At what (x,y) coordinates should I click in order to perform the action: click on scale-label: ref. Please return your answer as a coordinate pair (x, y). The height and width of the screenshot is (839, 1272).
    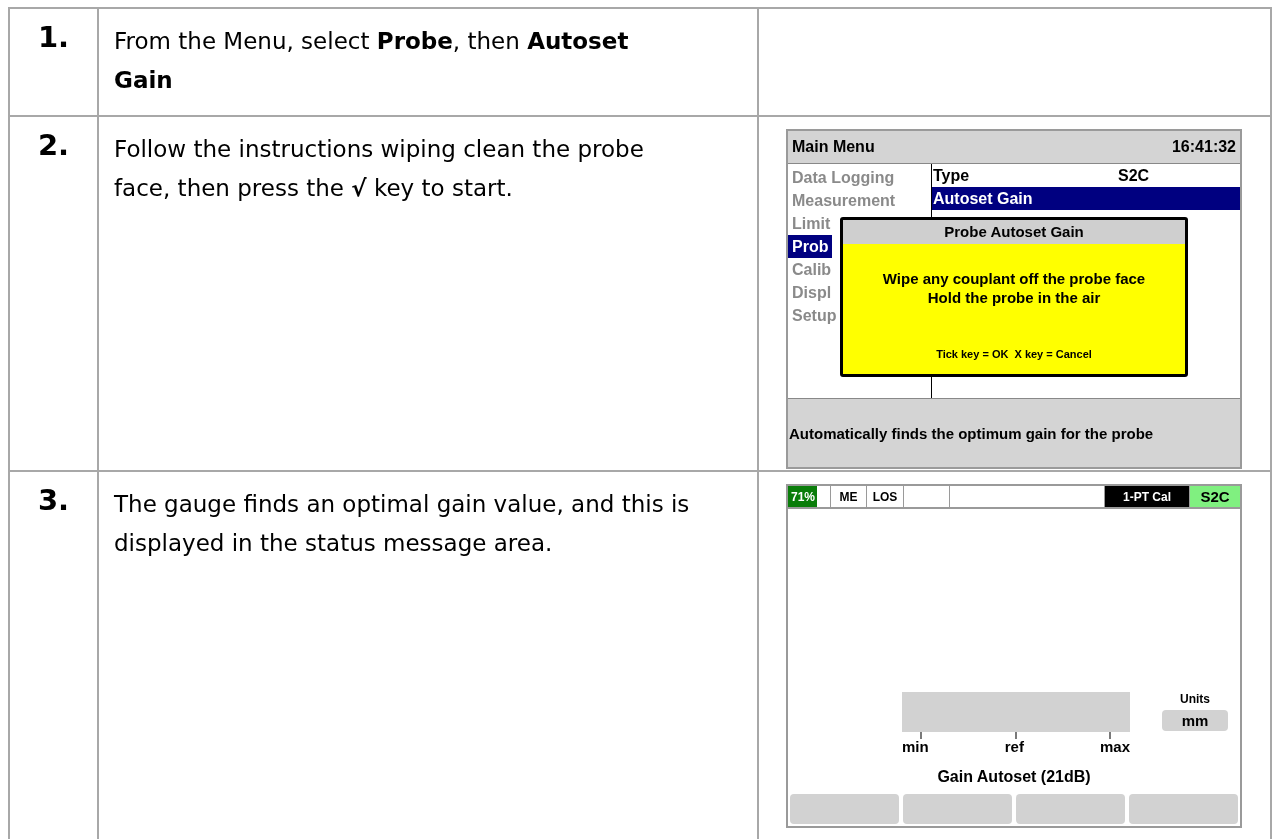
    Looking at the image, I should click on (1014, 746).